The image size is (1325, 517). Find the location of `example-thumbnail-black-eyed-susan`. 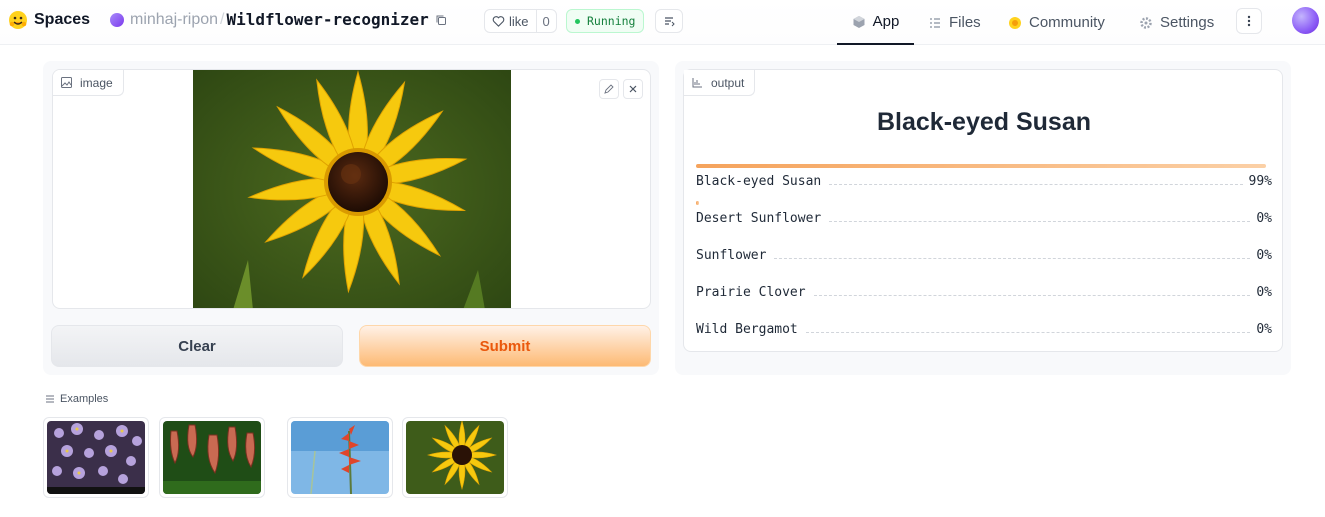

example-thumbnail-black-eyed-susan is located at coordinates (455, 457).